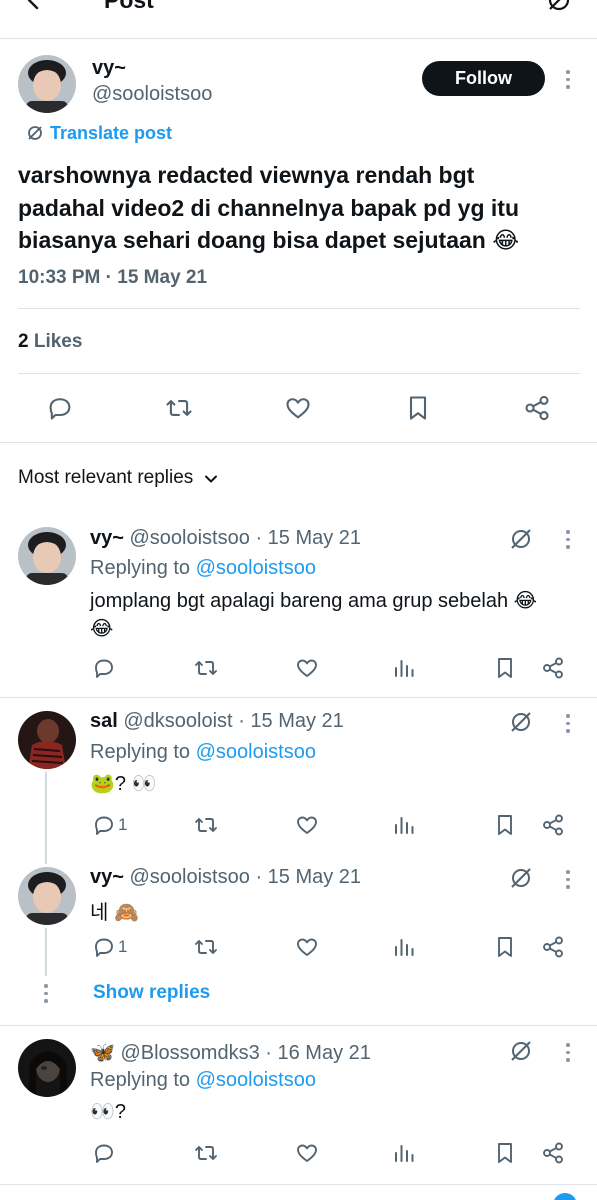 Image resolution: width=597 pixels, height=1200 pixels. What do you see at coordinates (151, 993) in the screenshot?
I see `show-replies-link: Show replies` at bounding box center [151, 993].